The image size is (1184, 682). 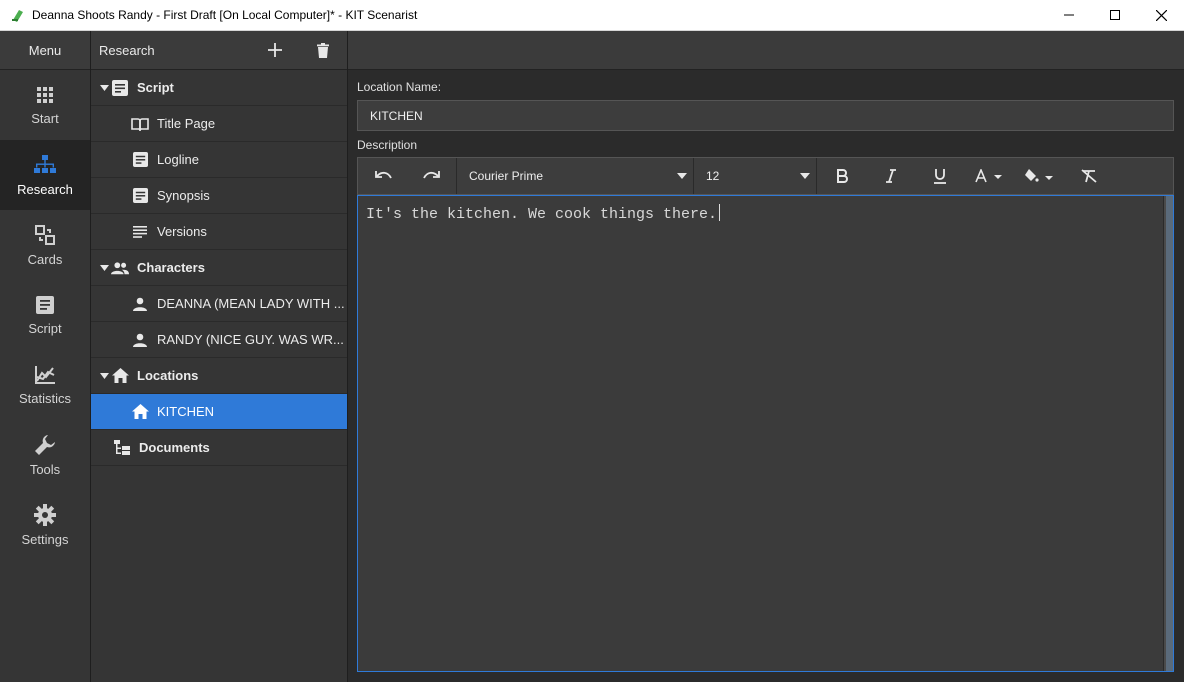 What do you see at coordinates (45, 514) in the screenshot?
I see `gear-icon` at bounding box center [45, 514].